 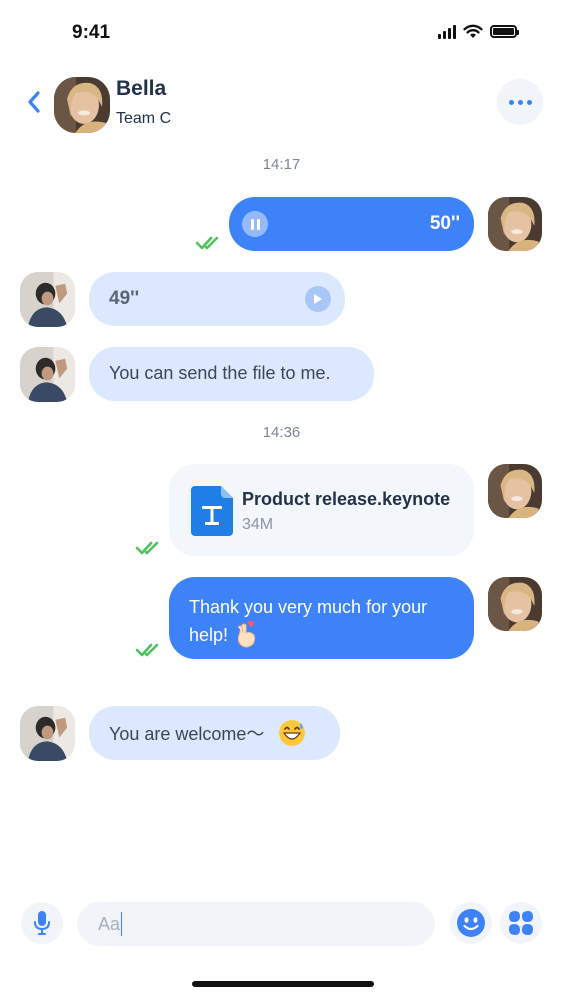 I want to click on file-name: Product release.keynote, so click(x=346, y=499).